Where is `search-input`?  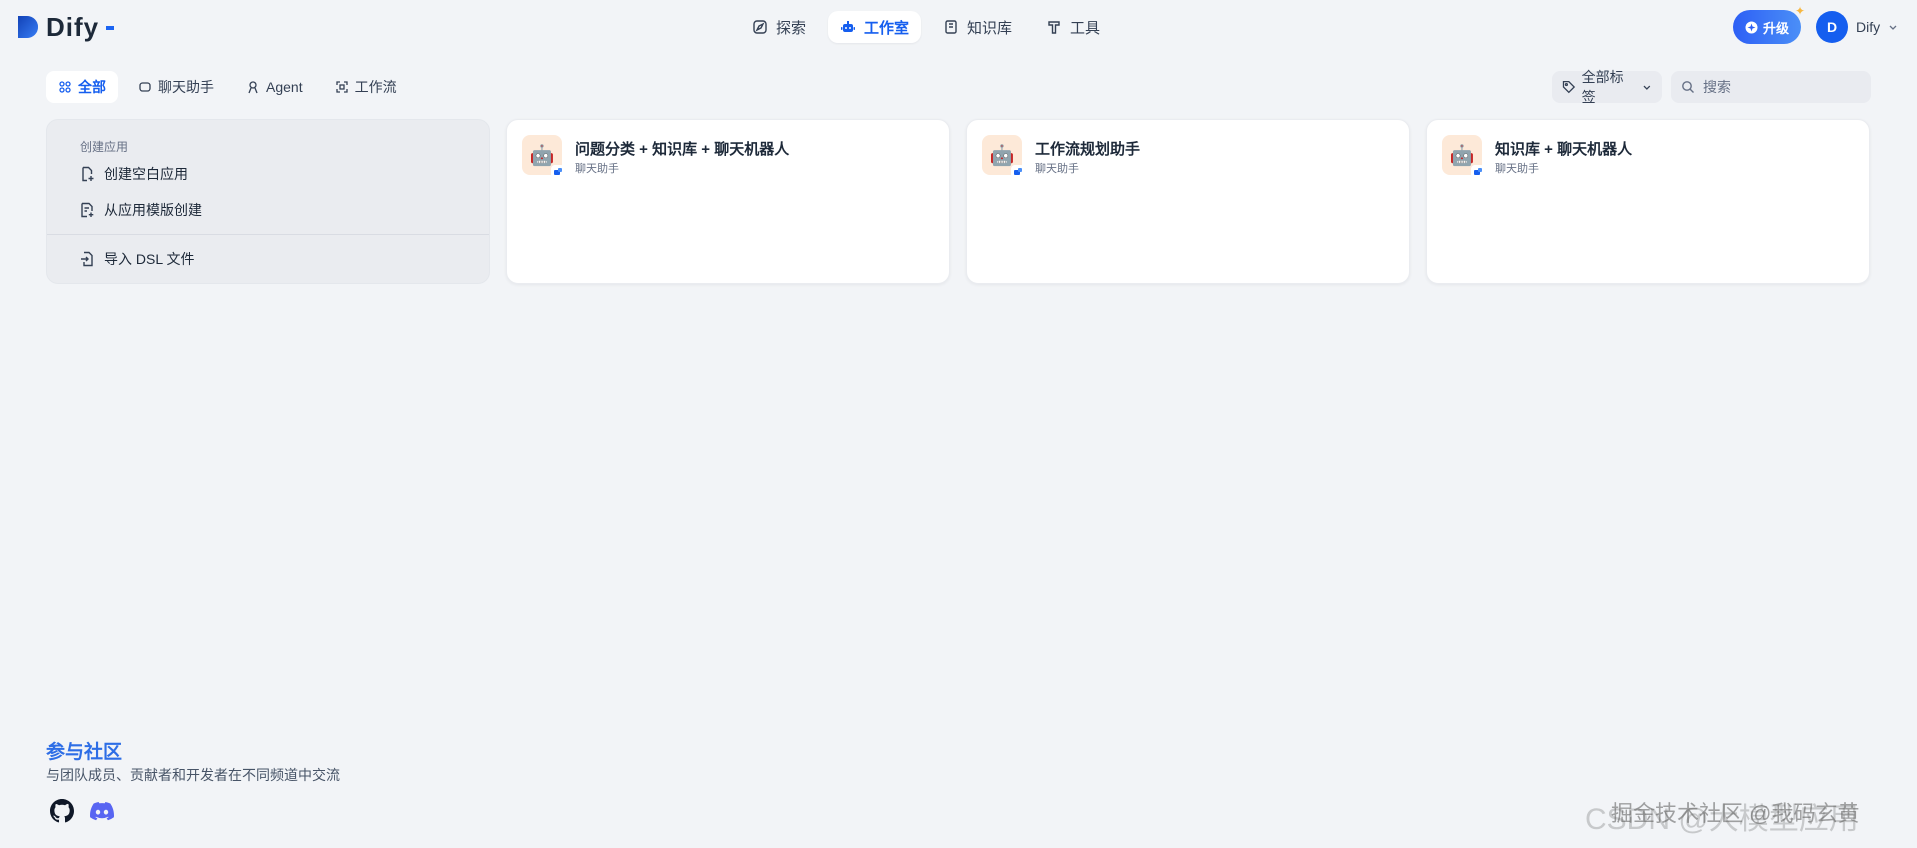
search-input is located at coordinates (1778, 87).